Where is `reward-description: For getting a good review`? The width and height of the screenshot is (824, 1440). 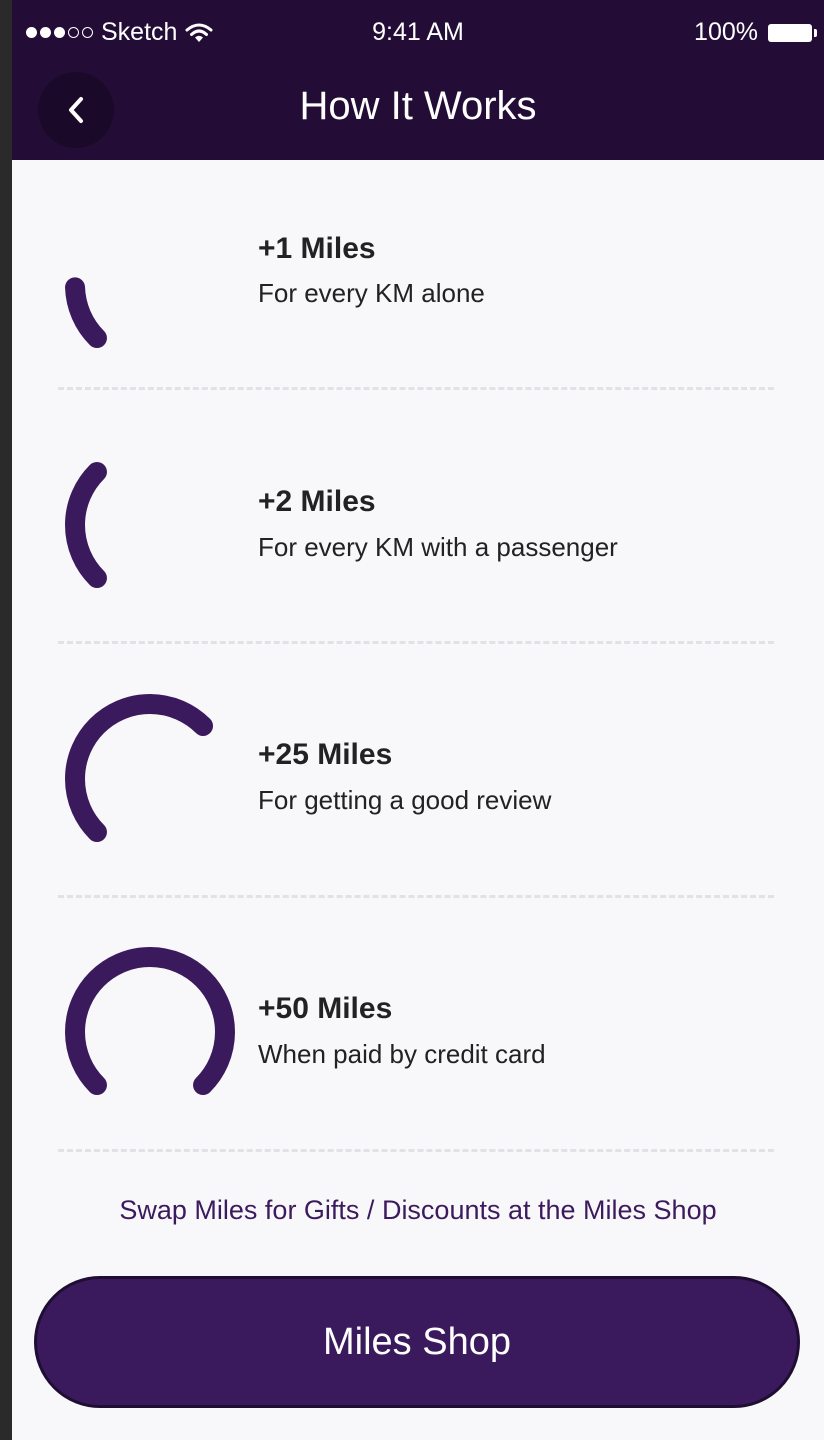 reward-description: For getting a good review is located at coordinates (405, 800).